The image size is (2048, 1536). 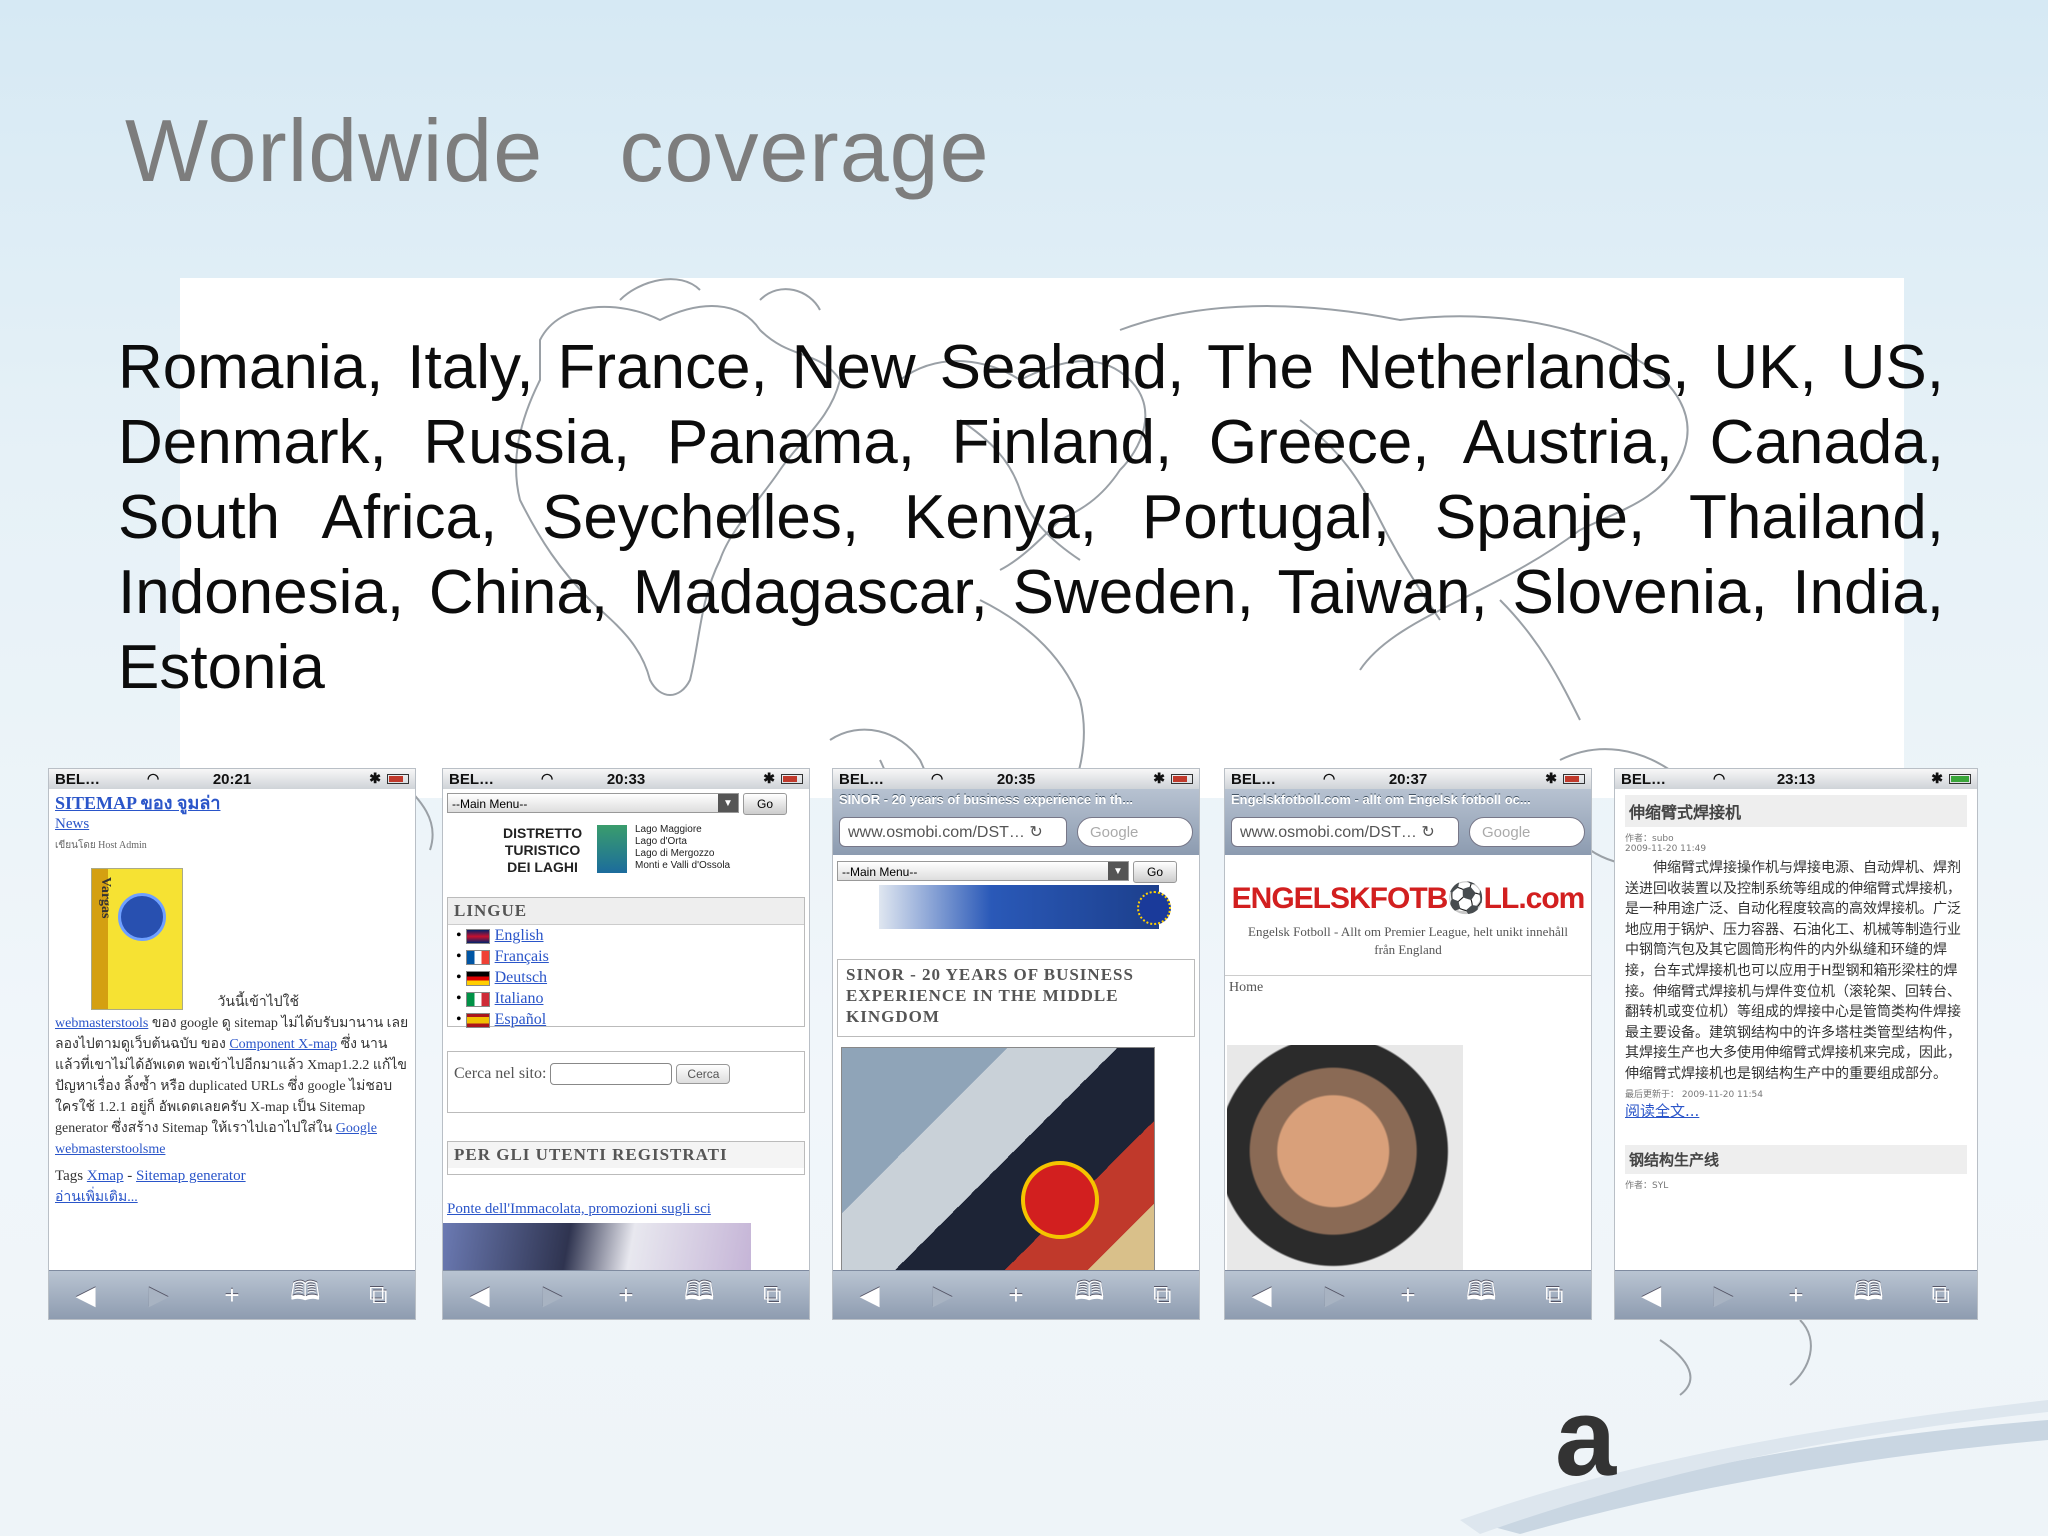 What do you see at coordinates (1060, 1200) in the screenshot?
I see `china-emblem-icon` at bounding box center [1060, 1200].